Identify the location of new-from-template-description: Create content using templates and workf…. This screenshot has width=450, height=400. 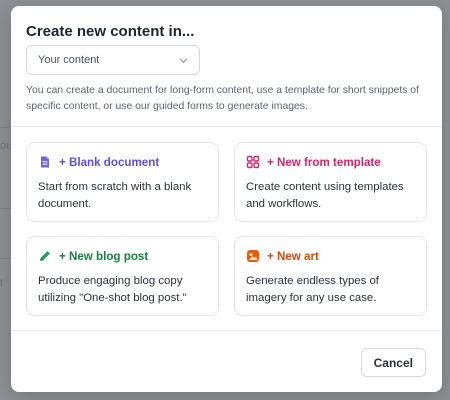
(325, 195).